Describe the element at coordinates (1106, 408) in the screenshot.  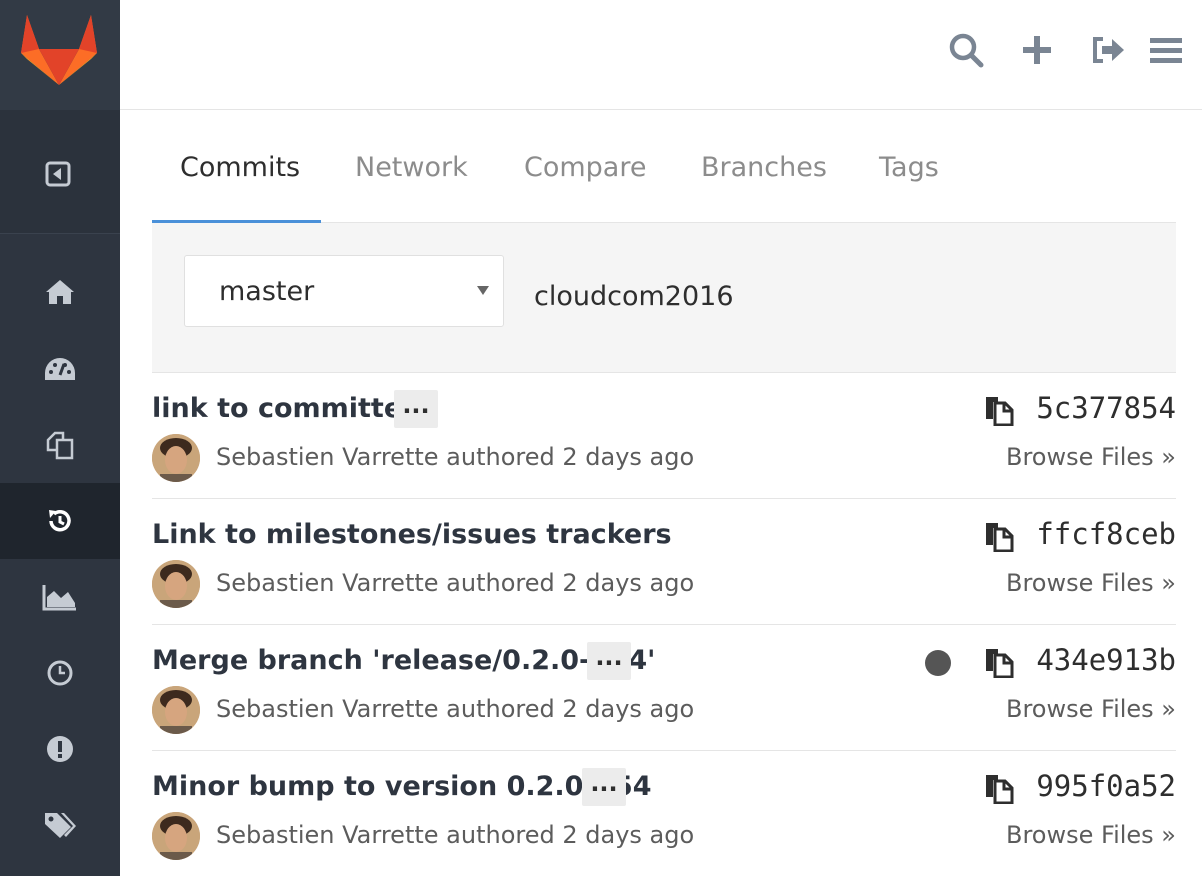
I see `commit-sha-link: 5c377854` at that location.